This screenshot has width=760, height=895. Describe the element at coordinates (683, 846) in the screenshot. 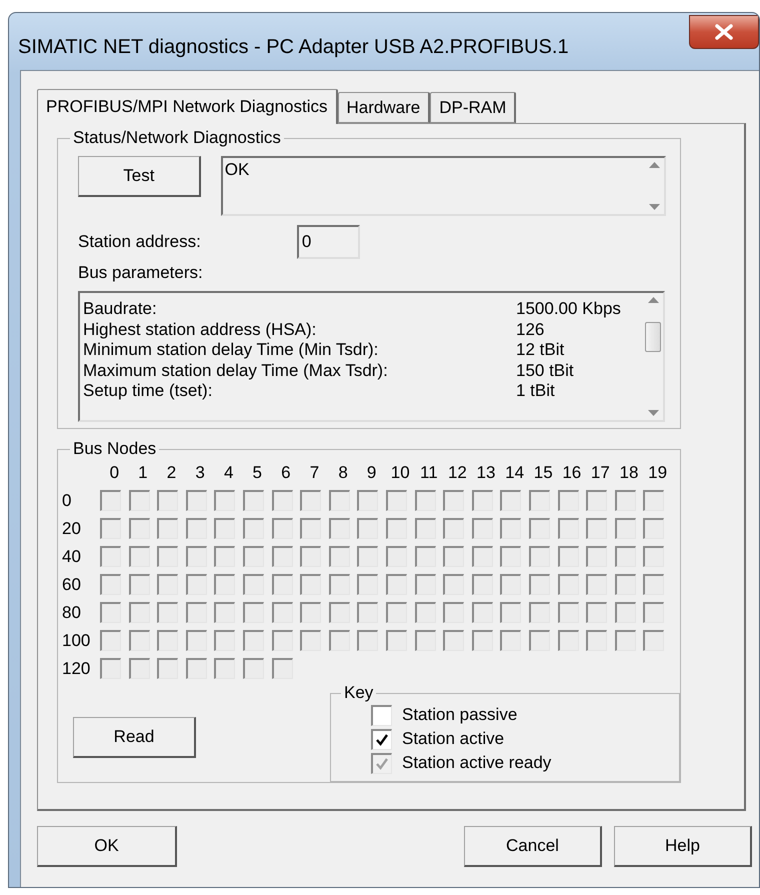

I see `dialog-button: Help` at that location.